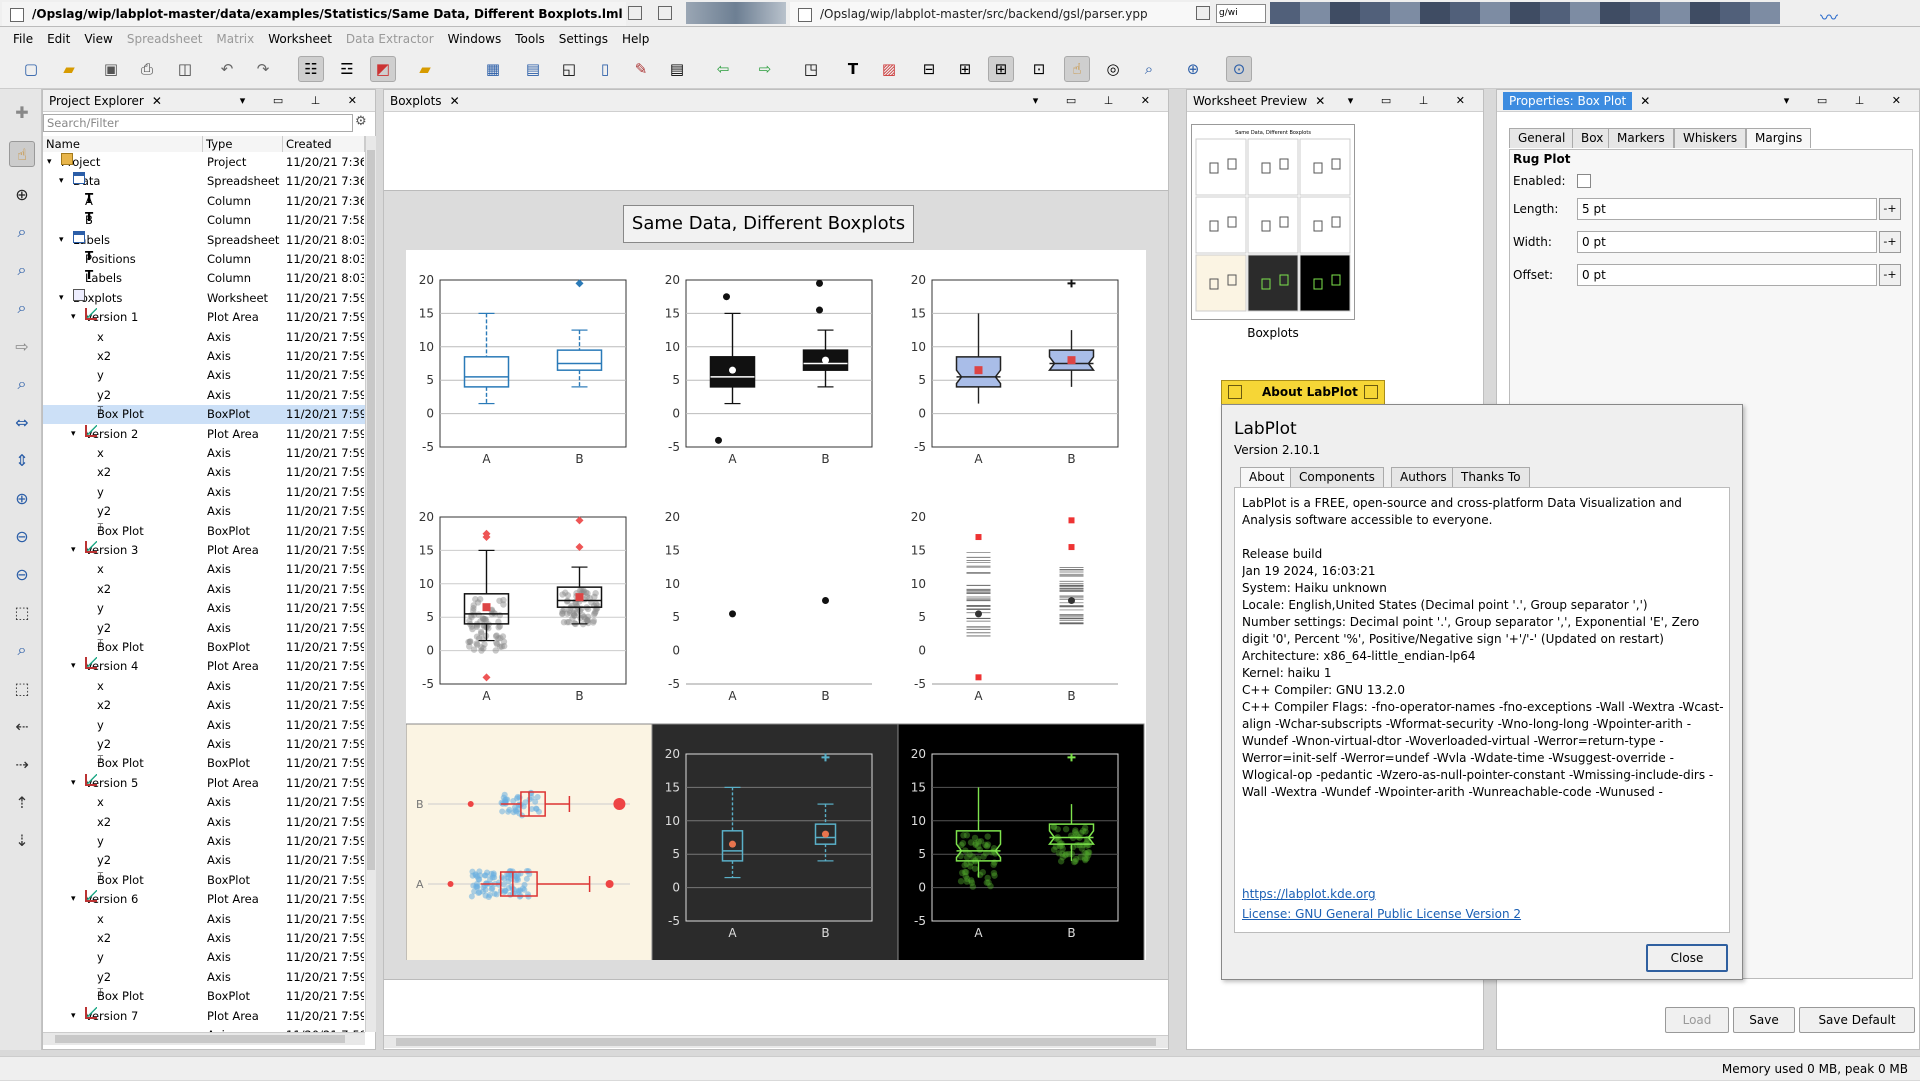 This screenshot has width=1920, height=1081. I want to click on lasso-icon: ◎, so click(1113, 69).